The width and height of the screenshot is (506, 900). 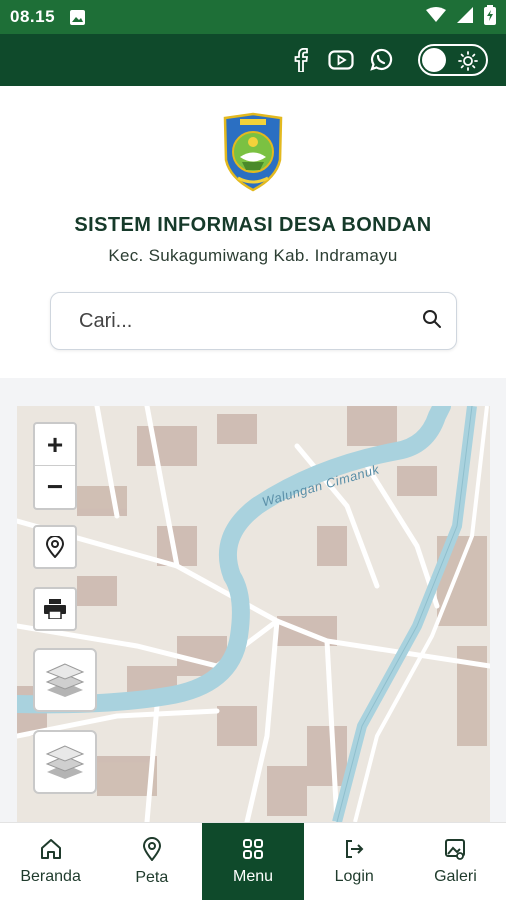 I want to click on nav-item-menu: Menu, so click(x=253, y=861).